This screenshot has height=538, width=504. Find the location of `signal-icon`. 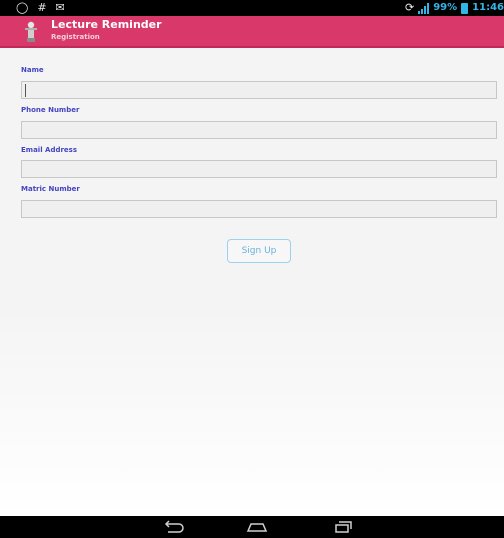

signal-icon is located at coordinates (424, 8).